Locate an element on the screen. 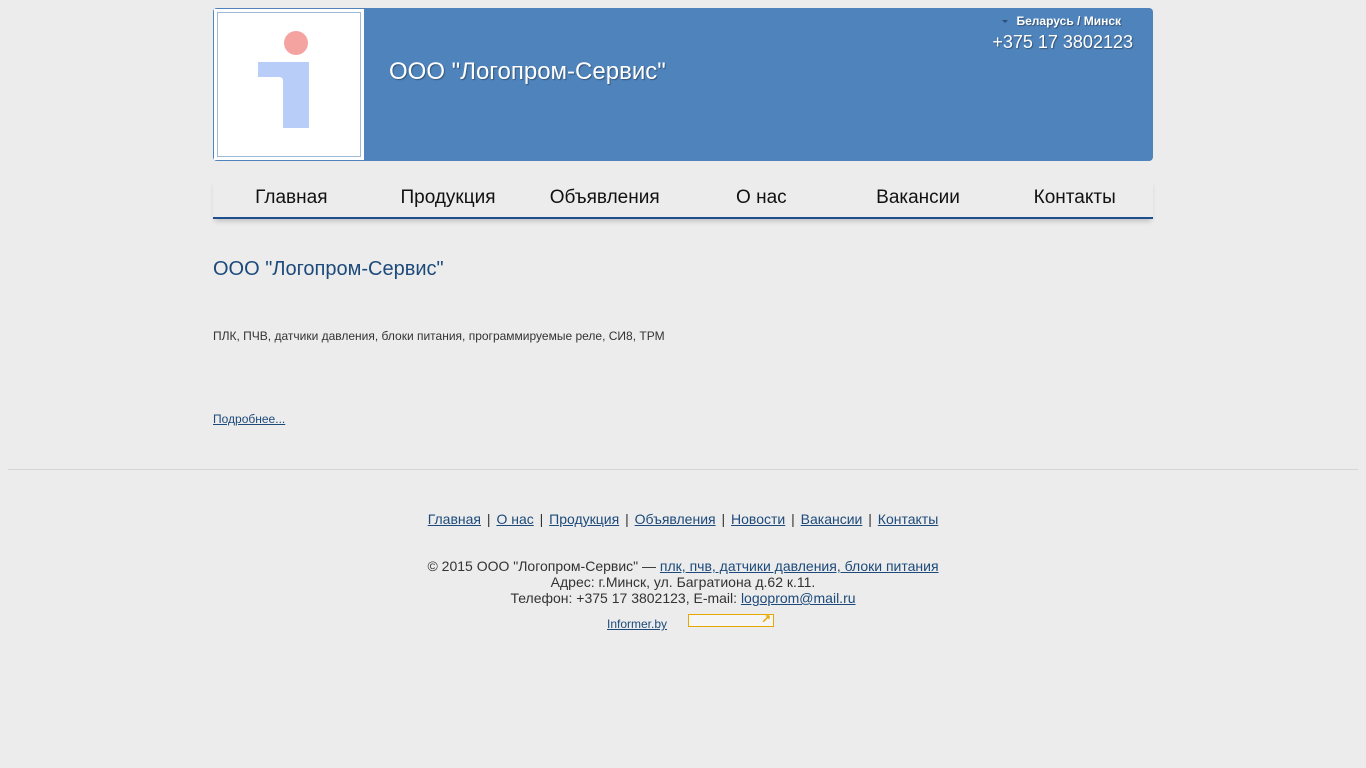 The width and height of the screenshot is (1366, 768). company-logo is located at coordinates (289, 84).